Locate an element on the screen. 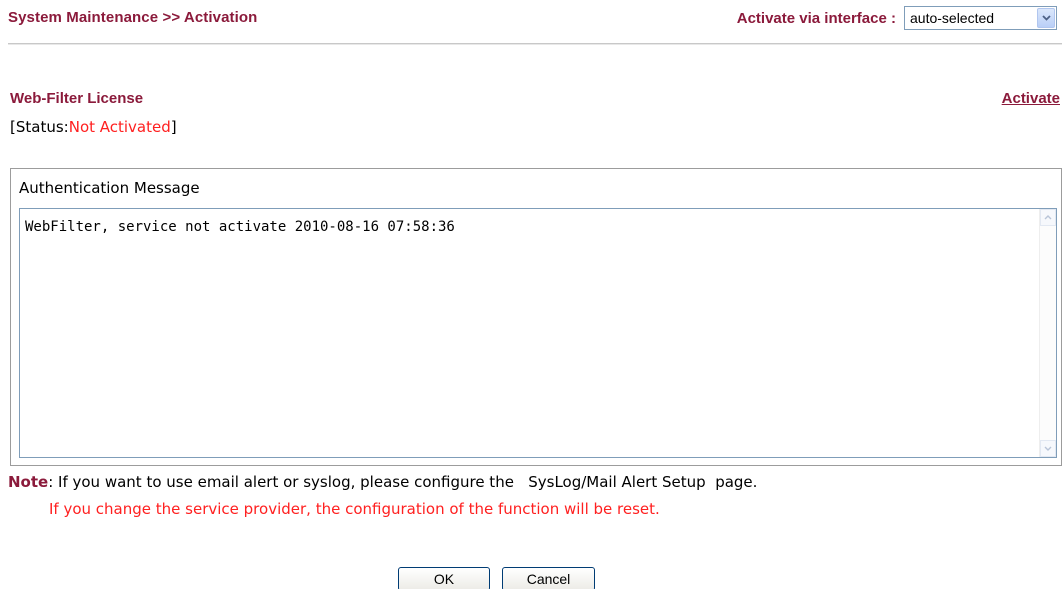 This screenshot has height=589, width=1062. page-title: System Maintenance >> Activation is located at coordinates (133, 17).